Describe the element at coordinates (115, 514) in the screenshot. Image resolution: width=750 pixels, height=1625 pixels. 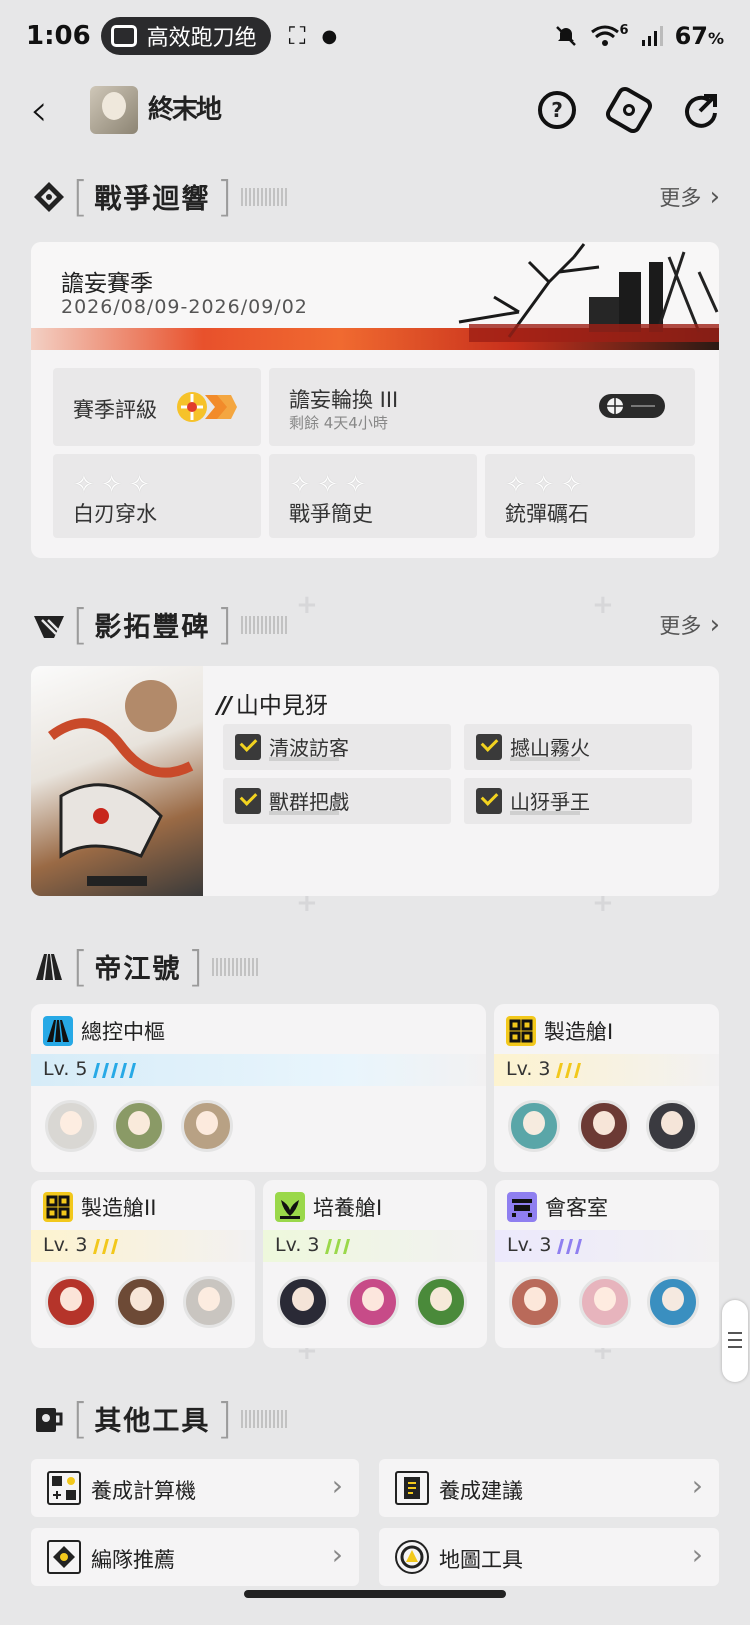
I see `challenge-label: 白刃穿水` at that location.